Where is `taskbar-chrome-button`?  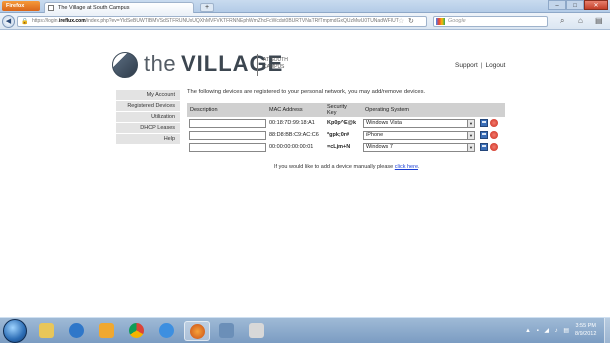 taskbar-chrome-button is located at coordinates (137, 331).